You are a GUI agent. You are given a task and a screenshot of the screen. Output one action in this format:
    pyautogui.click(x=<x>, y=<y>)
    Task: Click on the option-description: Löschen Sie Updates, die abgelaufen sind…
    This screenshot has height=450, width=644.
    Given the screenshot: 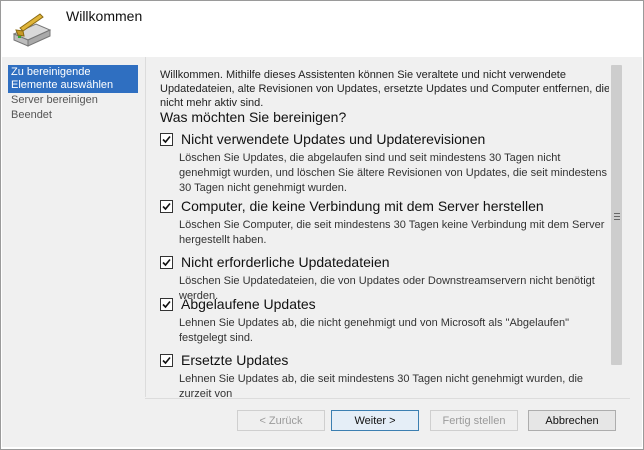 What is the action you would take?
    pyautogui.click(x=393, y=173)
    